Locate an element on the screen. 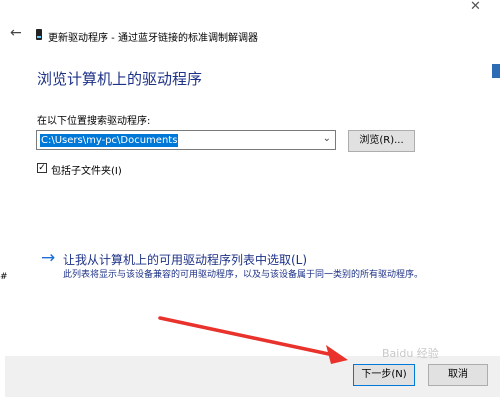 This screenshot has height=397, width=500. search-location-label: 在以下位置搜索驱动程序: is located at coordinates (94, 121).